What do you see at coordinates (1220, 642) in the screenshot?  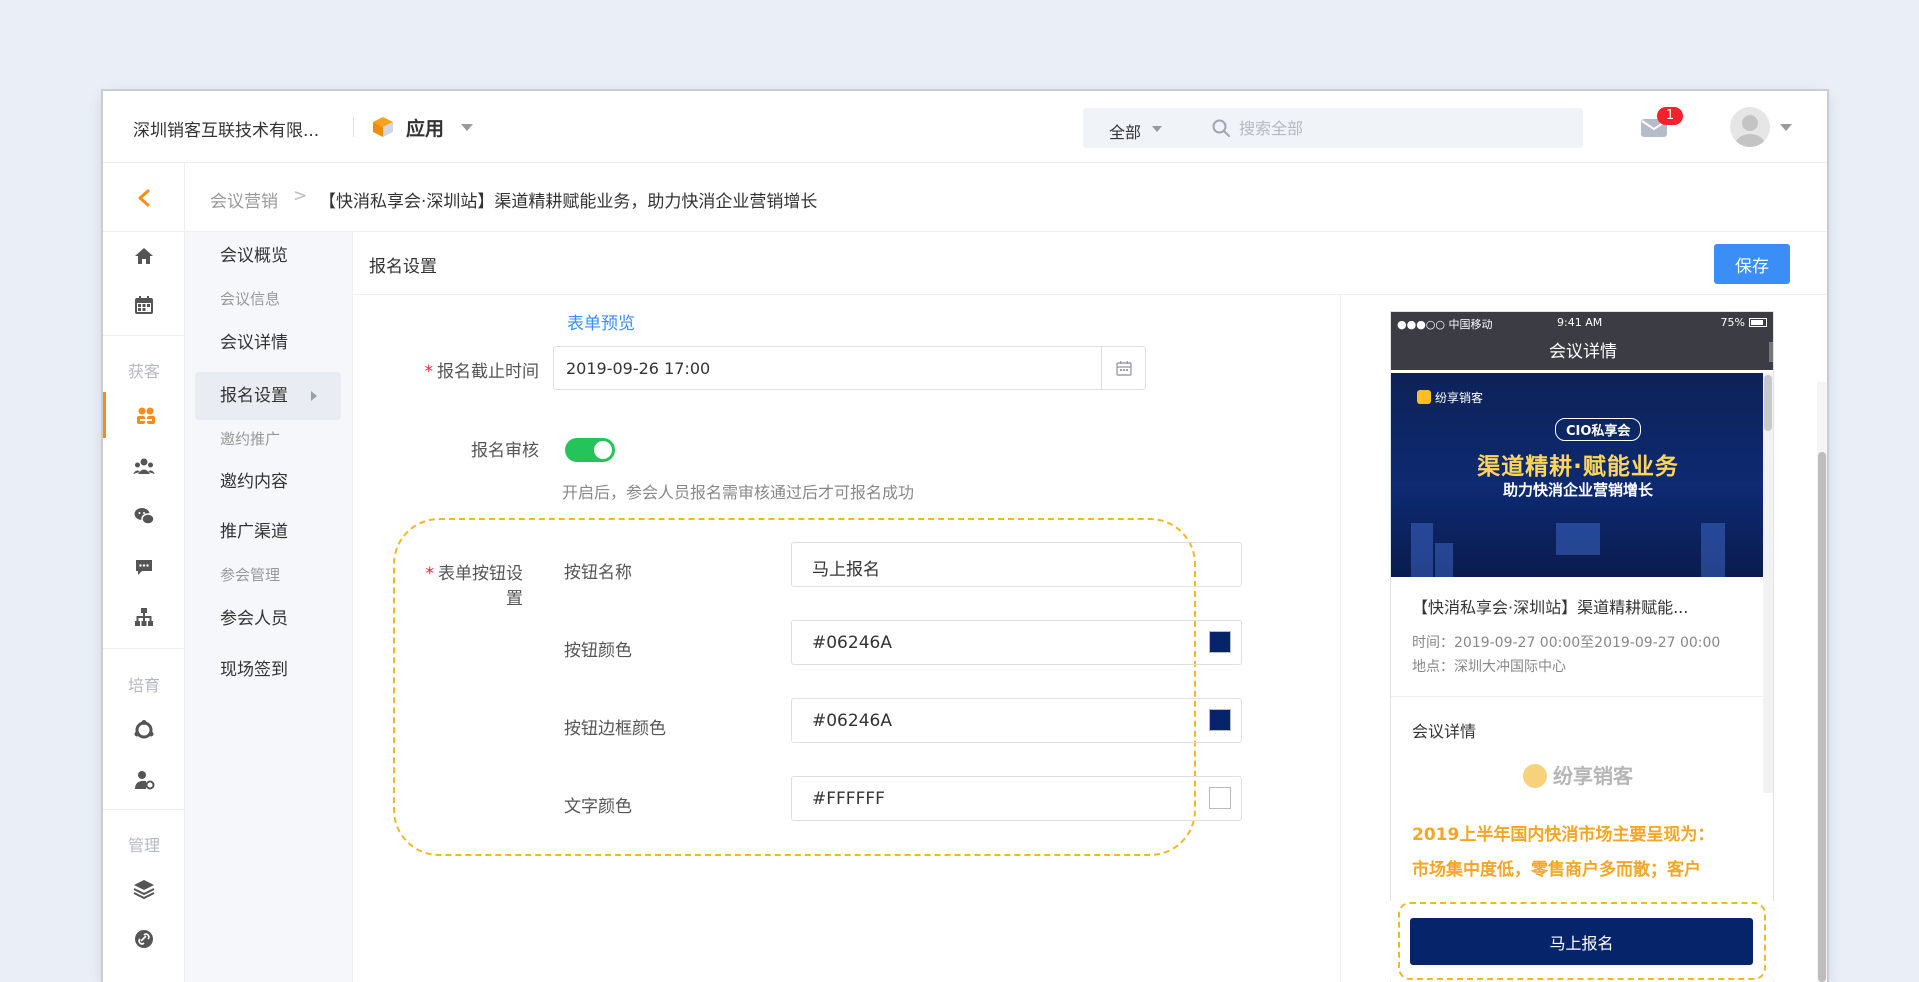 I see `button-color-swatch` at bounding box center [1220, 642].